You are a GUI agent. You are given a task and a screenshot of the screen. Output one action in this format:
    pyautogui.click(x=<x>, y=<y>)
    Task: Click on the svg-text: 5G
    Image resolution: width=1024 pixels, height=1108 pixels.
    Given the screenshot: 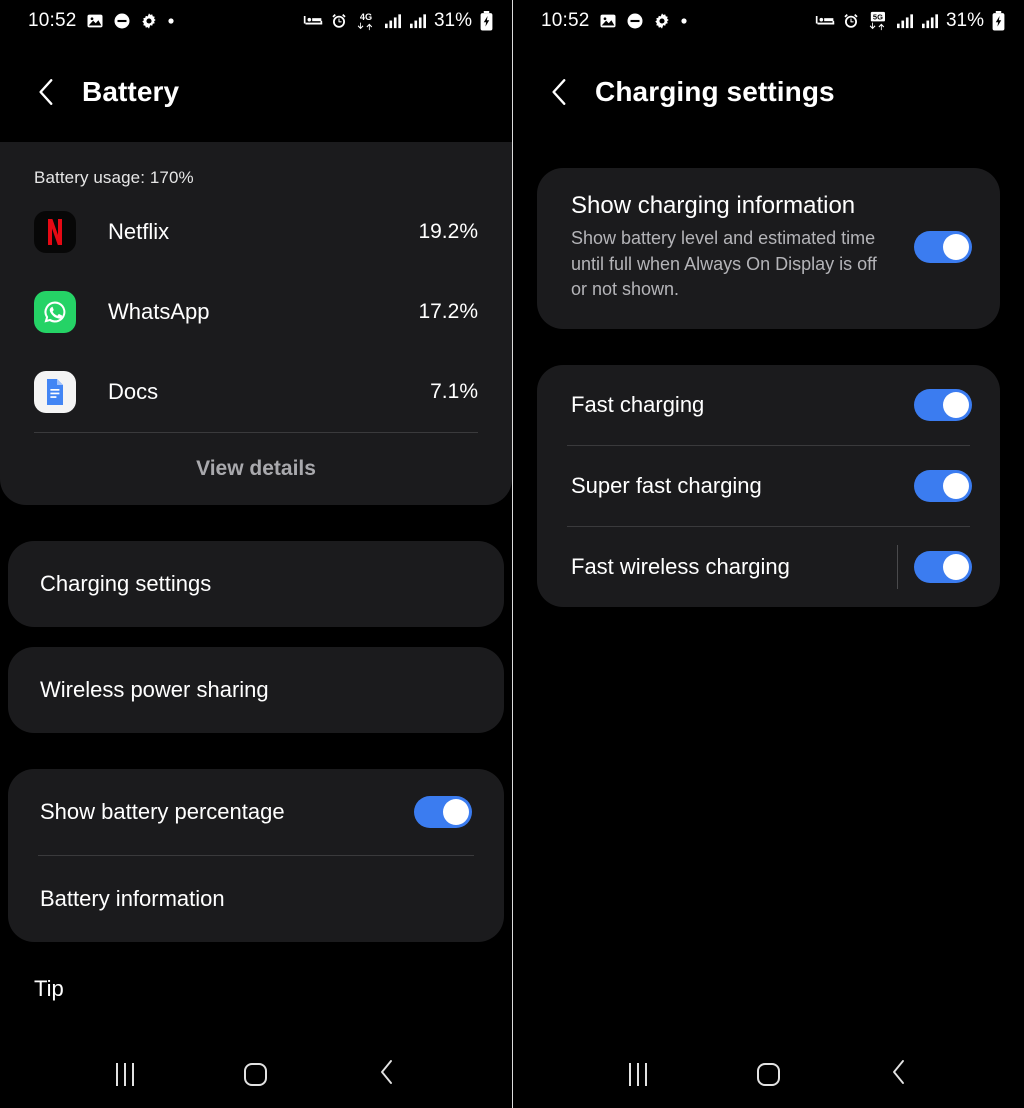 What is the action you would take?
    pyautogui.click(x=878, y=17)
    